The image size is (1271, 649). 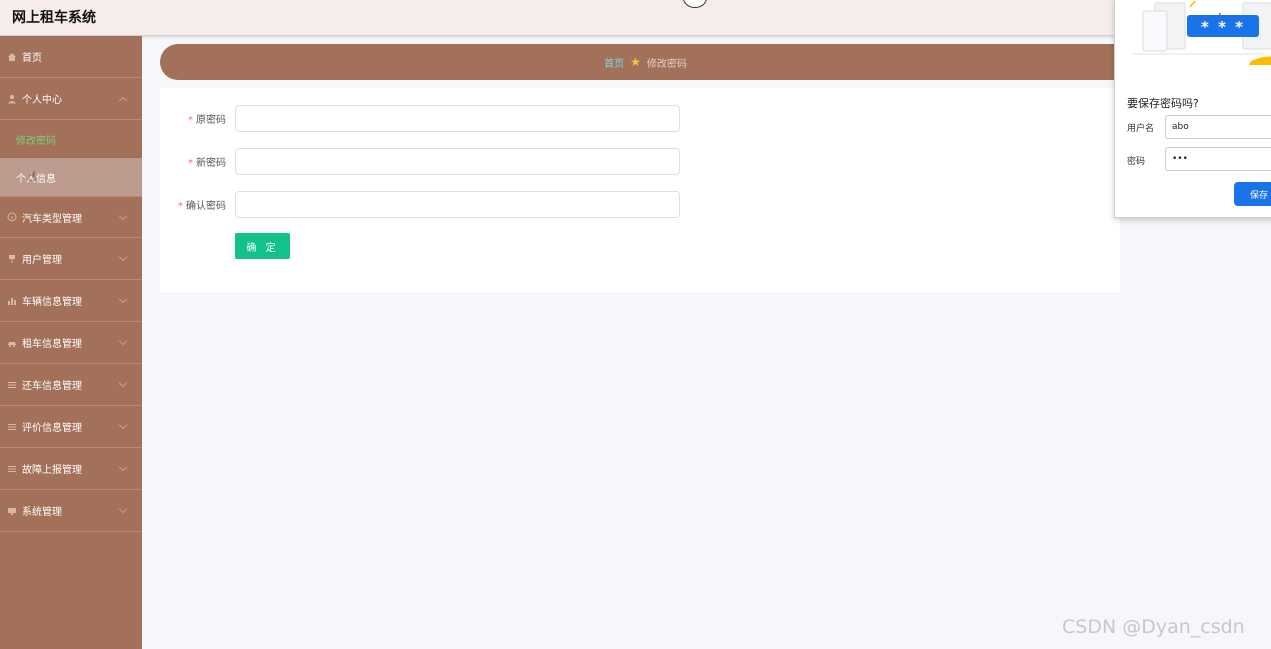 I want to click on pin-icon, so click(x=12, y=259).